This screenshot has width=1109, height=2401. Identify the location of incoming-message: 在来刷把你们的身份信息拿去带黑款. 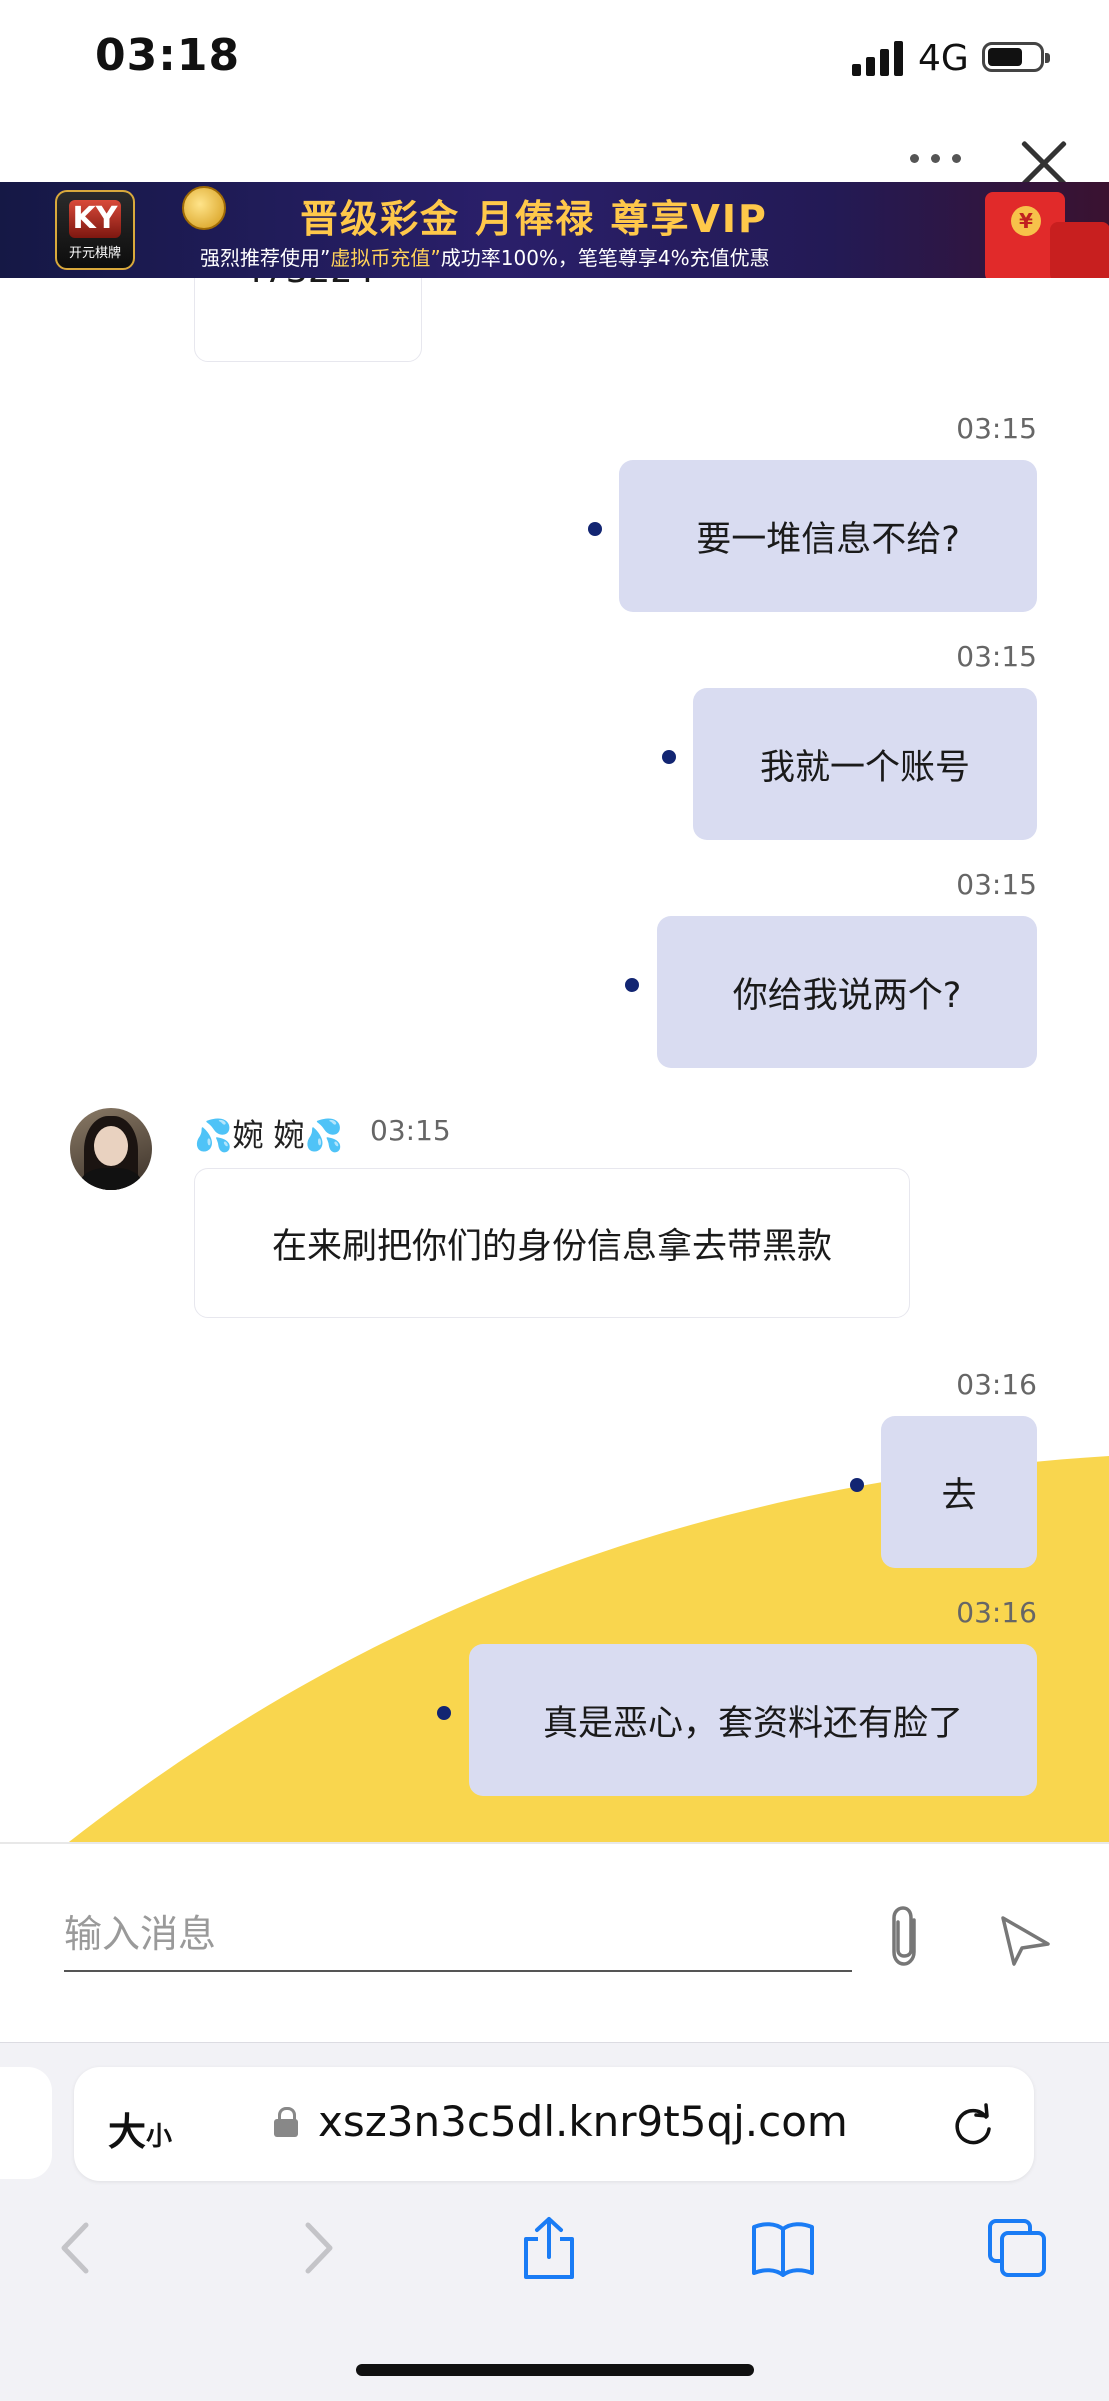
(552, 1243).